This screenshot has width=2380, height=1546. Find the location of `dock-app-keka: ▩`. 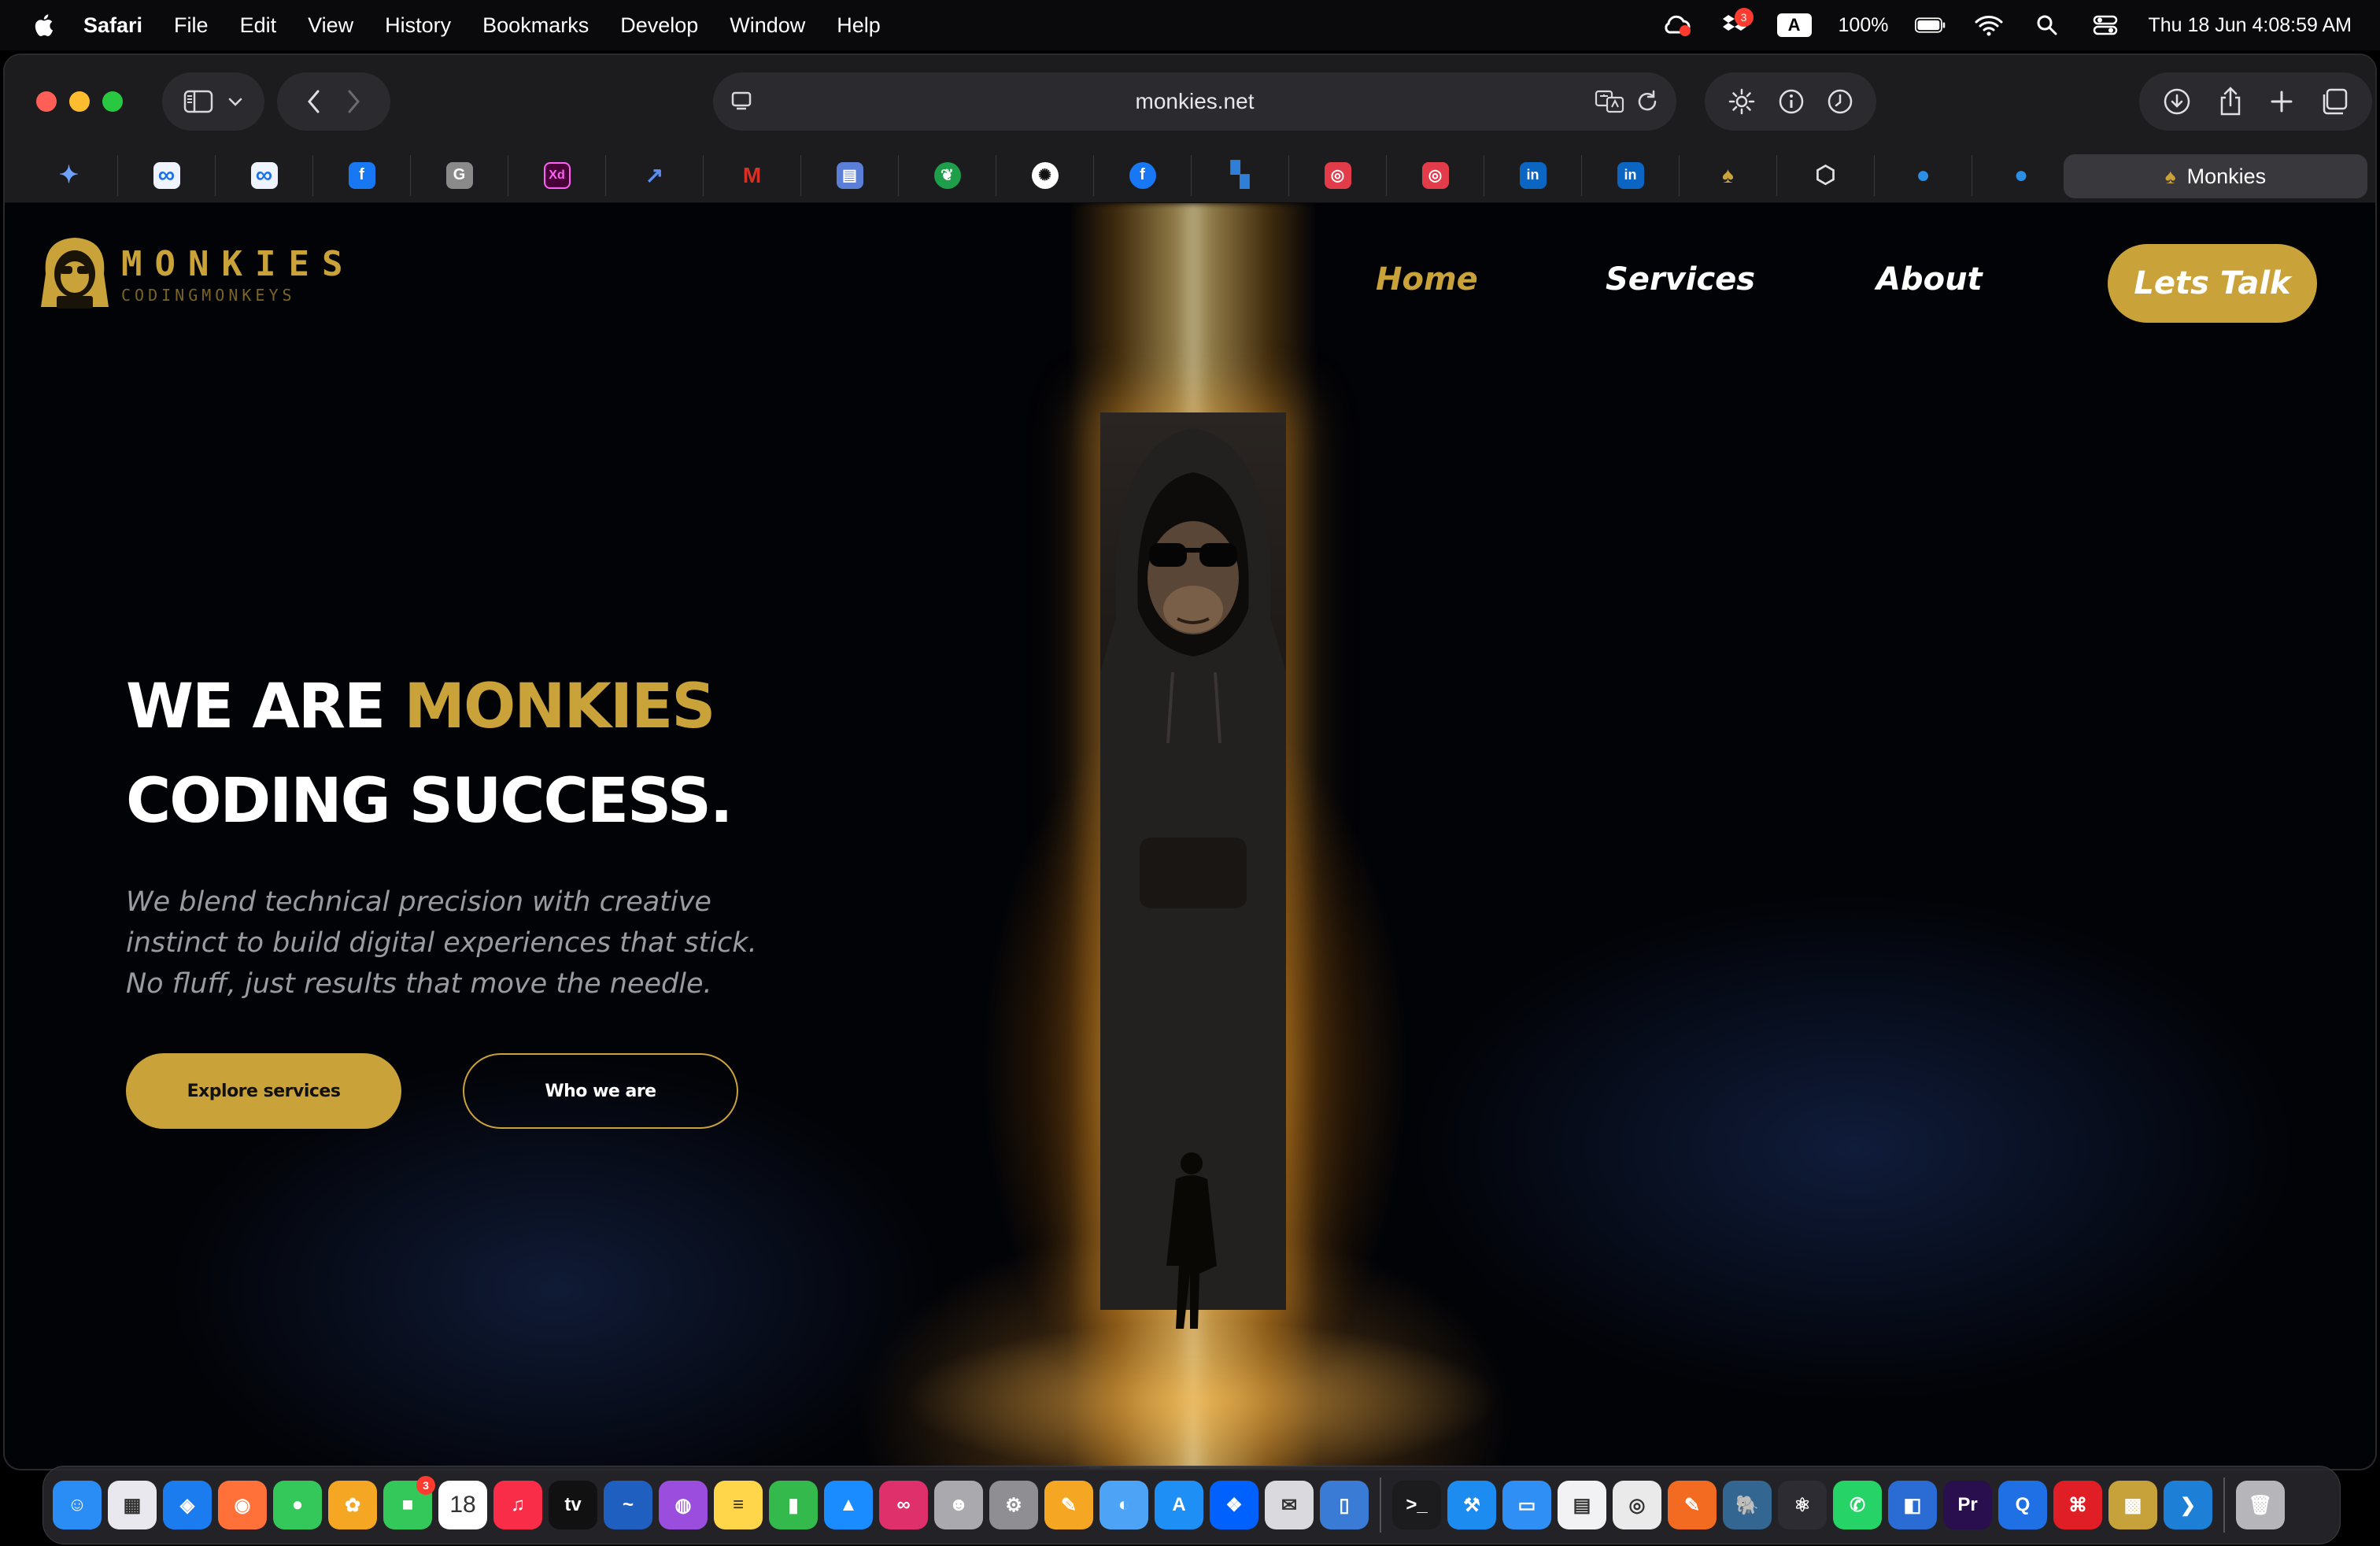

dock-app-keka: ▩ is located at coordinates (2132, 1505).